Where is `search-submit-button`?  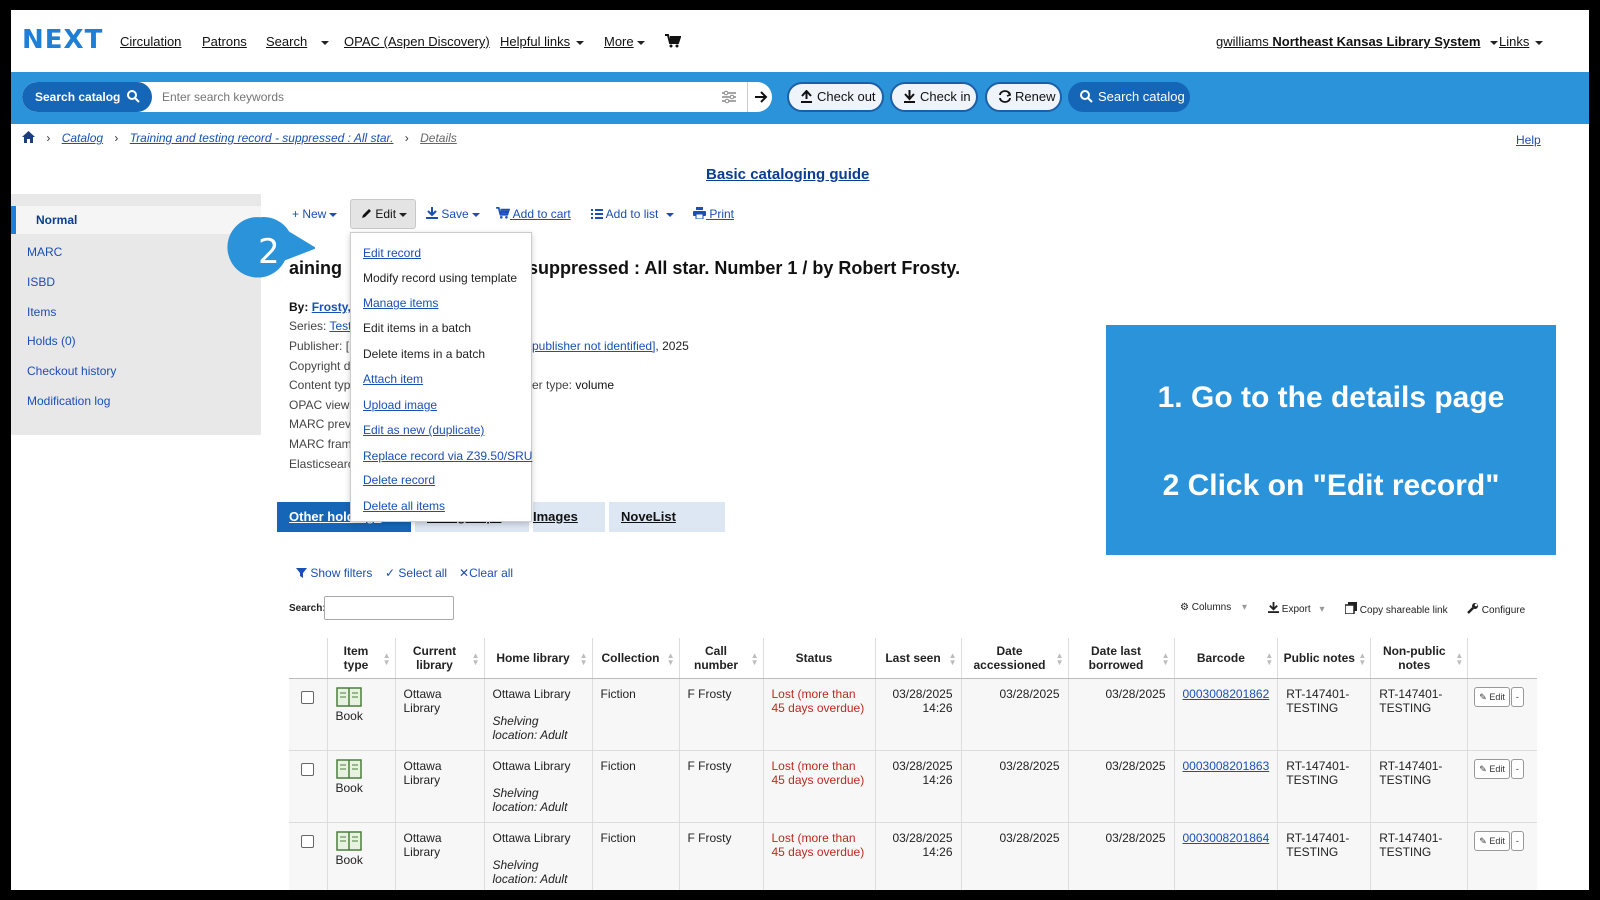
search-submit-button is located at coordinates (759, 97).